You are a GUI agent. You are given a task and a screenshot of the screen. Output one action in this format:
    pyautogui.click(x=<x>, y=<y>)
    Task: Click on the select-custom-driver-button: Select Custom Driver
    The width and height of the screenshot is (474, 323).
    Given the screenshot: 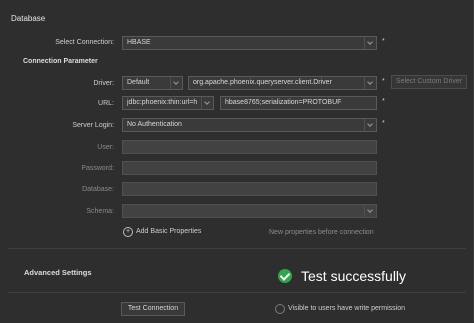 What is the action you would take?
    pyautogui.click(x=429, y=82)
    